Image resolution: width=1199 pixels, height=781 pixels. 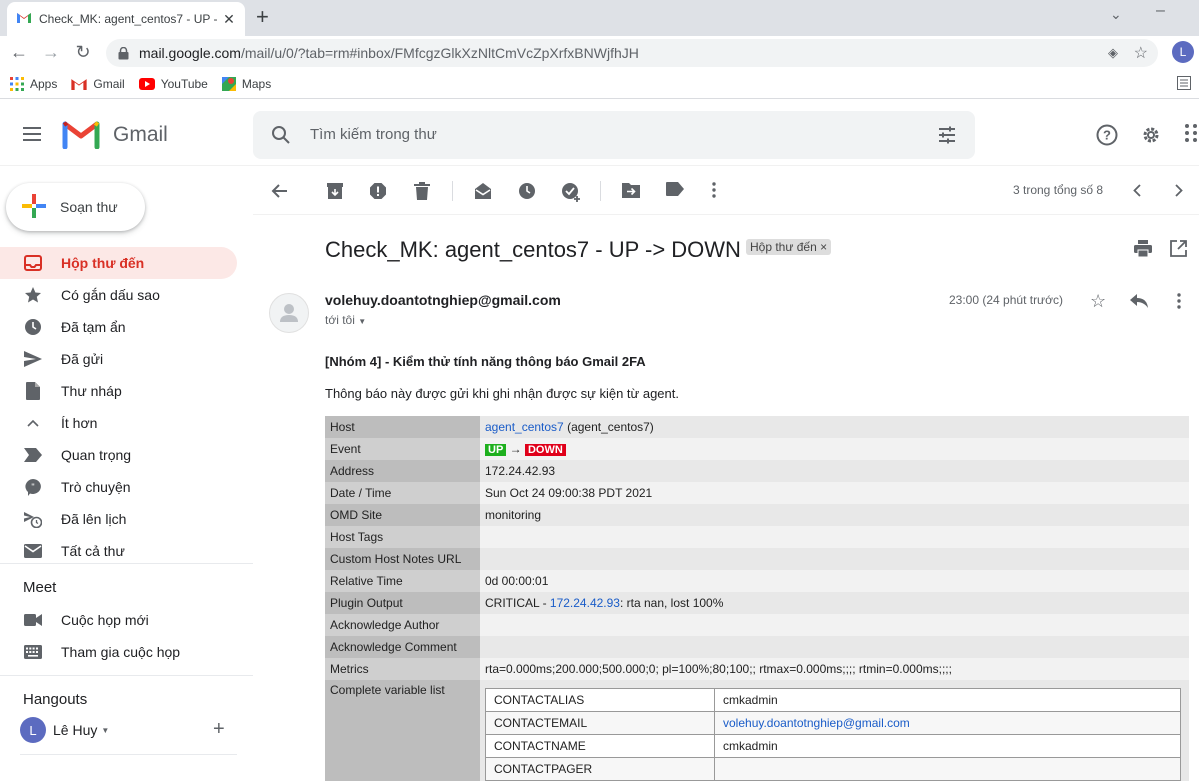 What do you see at coordinates (118, 359) in the screenshot?
I see `nav-item-sent: Đã gửi` at bounding box center [118, 359].